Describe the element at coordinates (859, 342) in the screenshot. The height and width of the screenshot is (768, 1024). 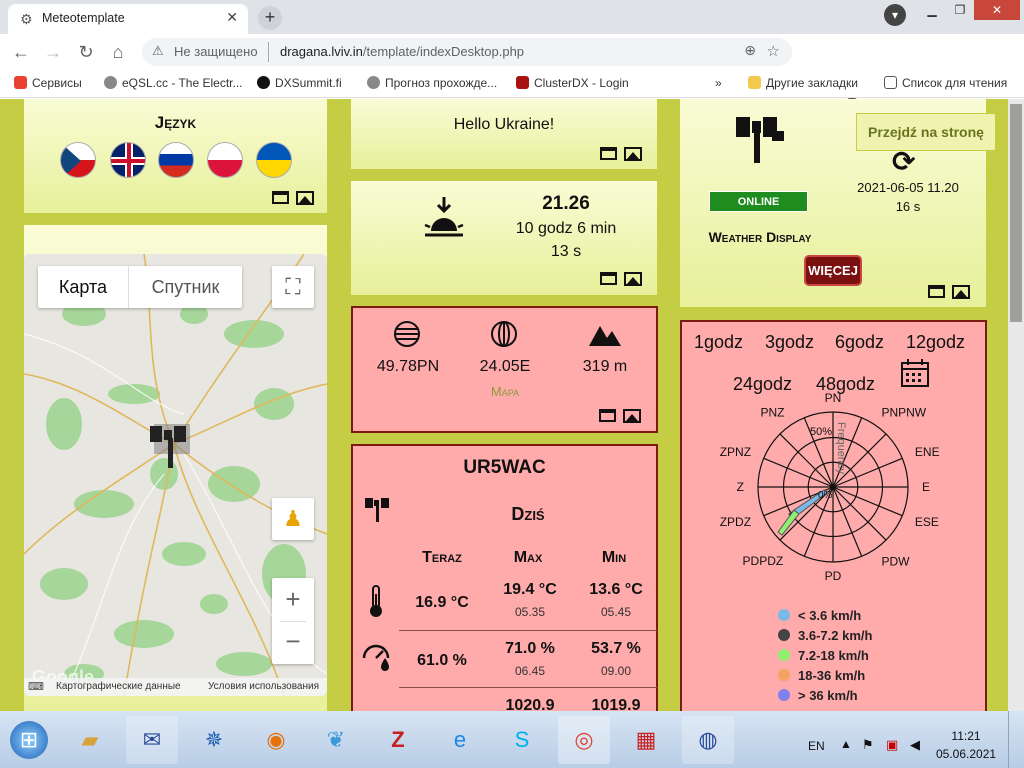
I see `period-6h: 6godz` at that location.